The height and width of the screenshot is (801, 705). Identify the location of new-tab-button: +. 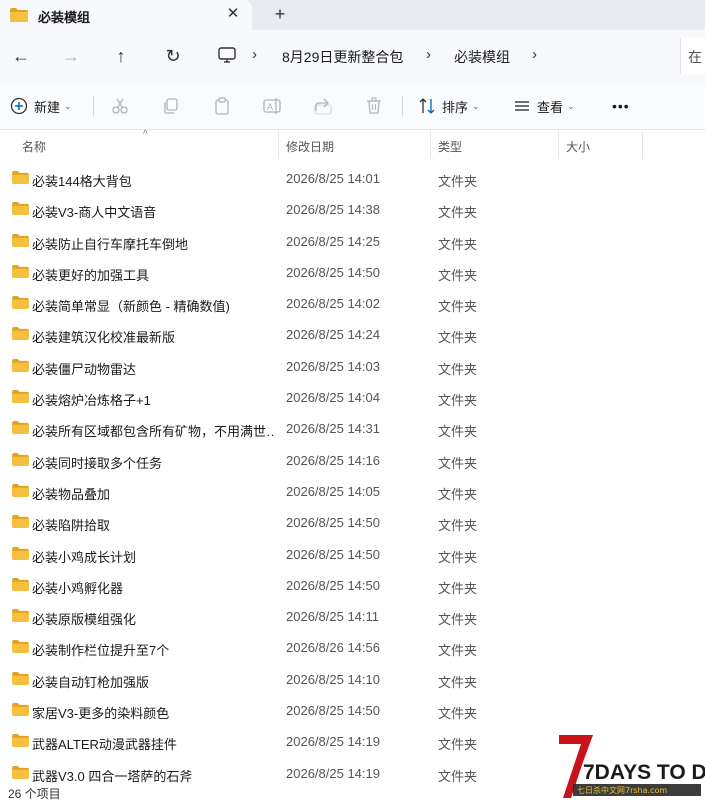
(280, 14).